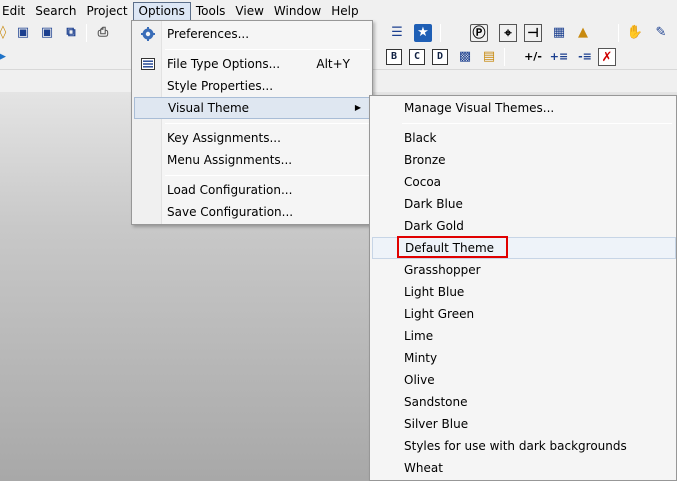  What do you see at coordinates (15, 11) in the screenshot?
I see `menu-edit: Edit` at bounding box center [15, 11].